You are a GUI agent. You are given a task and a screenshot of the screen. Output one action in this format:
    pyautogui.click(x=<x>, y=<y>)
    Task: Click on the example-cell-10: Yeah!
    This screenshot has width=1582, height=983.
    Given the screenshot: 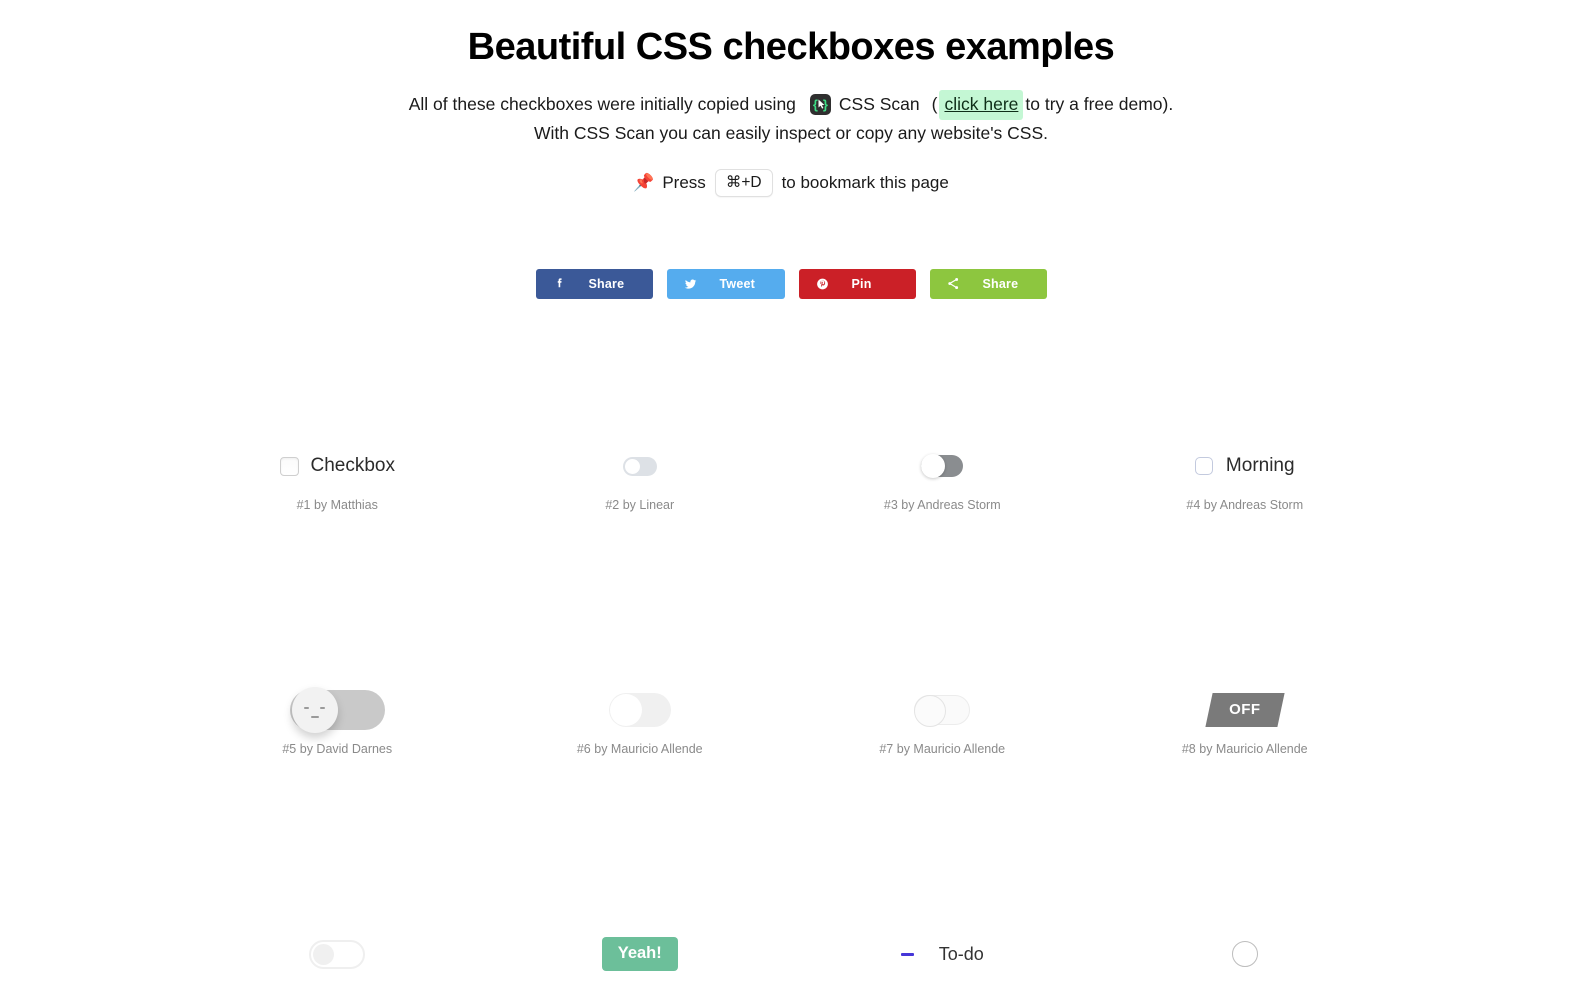 What is the action you would take?
    pyautogui.click(x=640, y=935)
    